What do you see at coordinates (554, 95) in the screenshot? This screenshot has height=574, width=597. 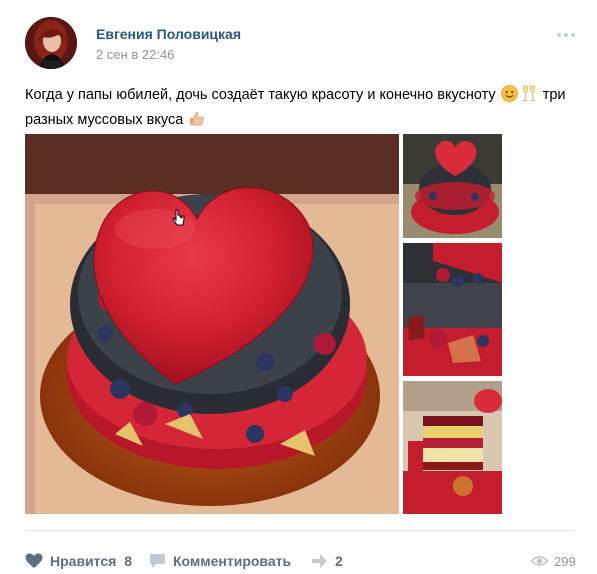 I see `post-text-part2: три` at bounding box center [554, 95].